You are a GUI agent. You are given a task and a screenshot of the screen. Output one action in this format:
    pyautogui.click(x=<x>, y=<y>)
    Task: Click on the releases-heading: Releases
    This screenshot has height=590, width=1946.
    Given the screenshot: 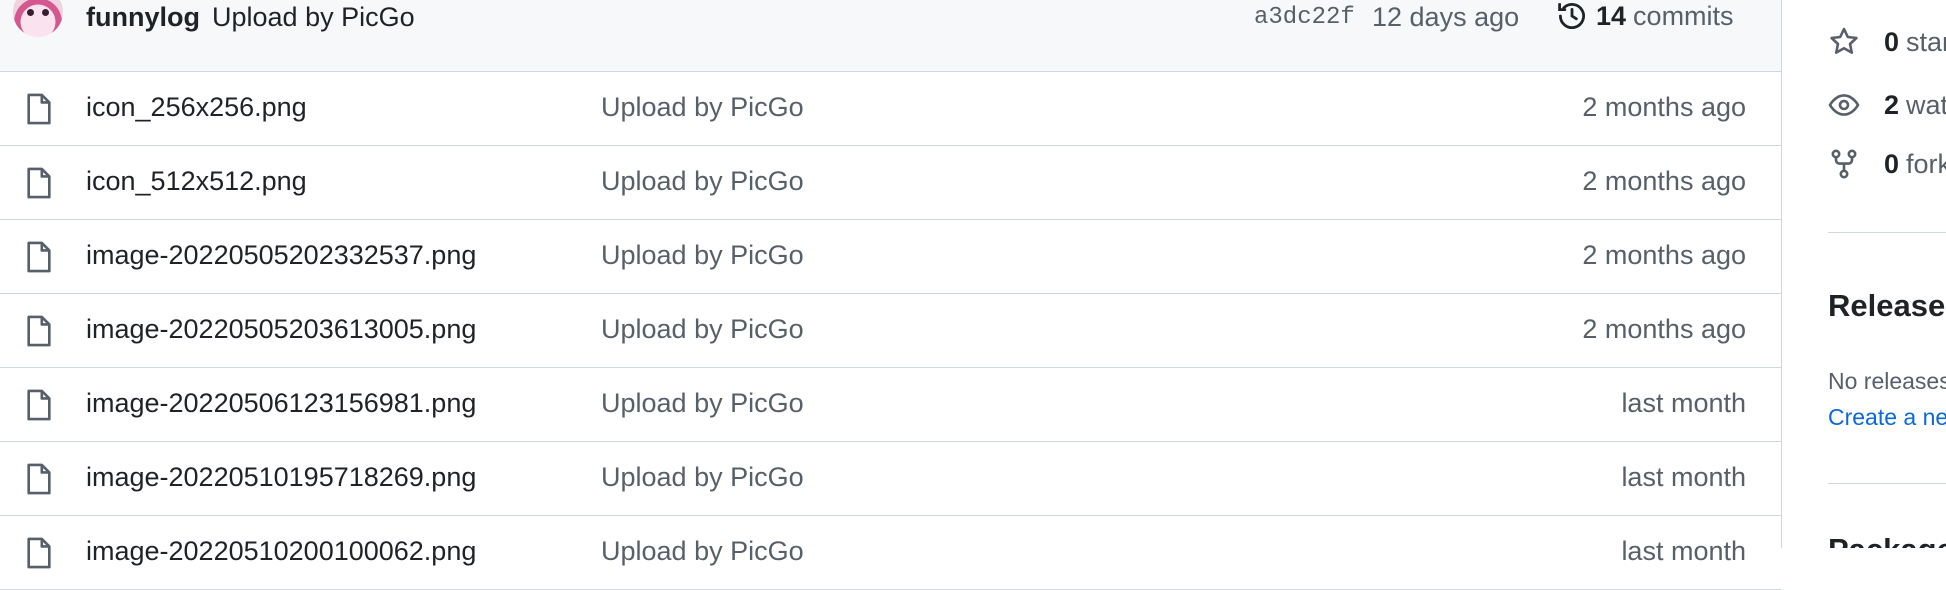 What is the action you would take?
    pyautogui.click(x=1887, y=306)
    